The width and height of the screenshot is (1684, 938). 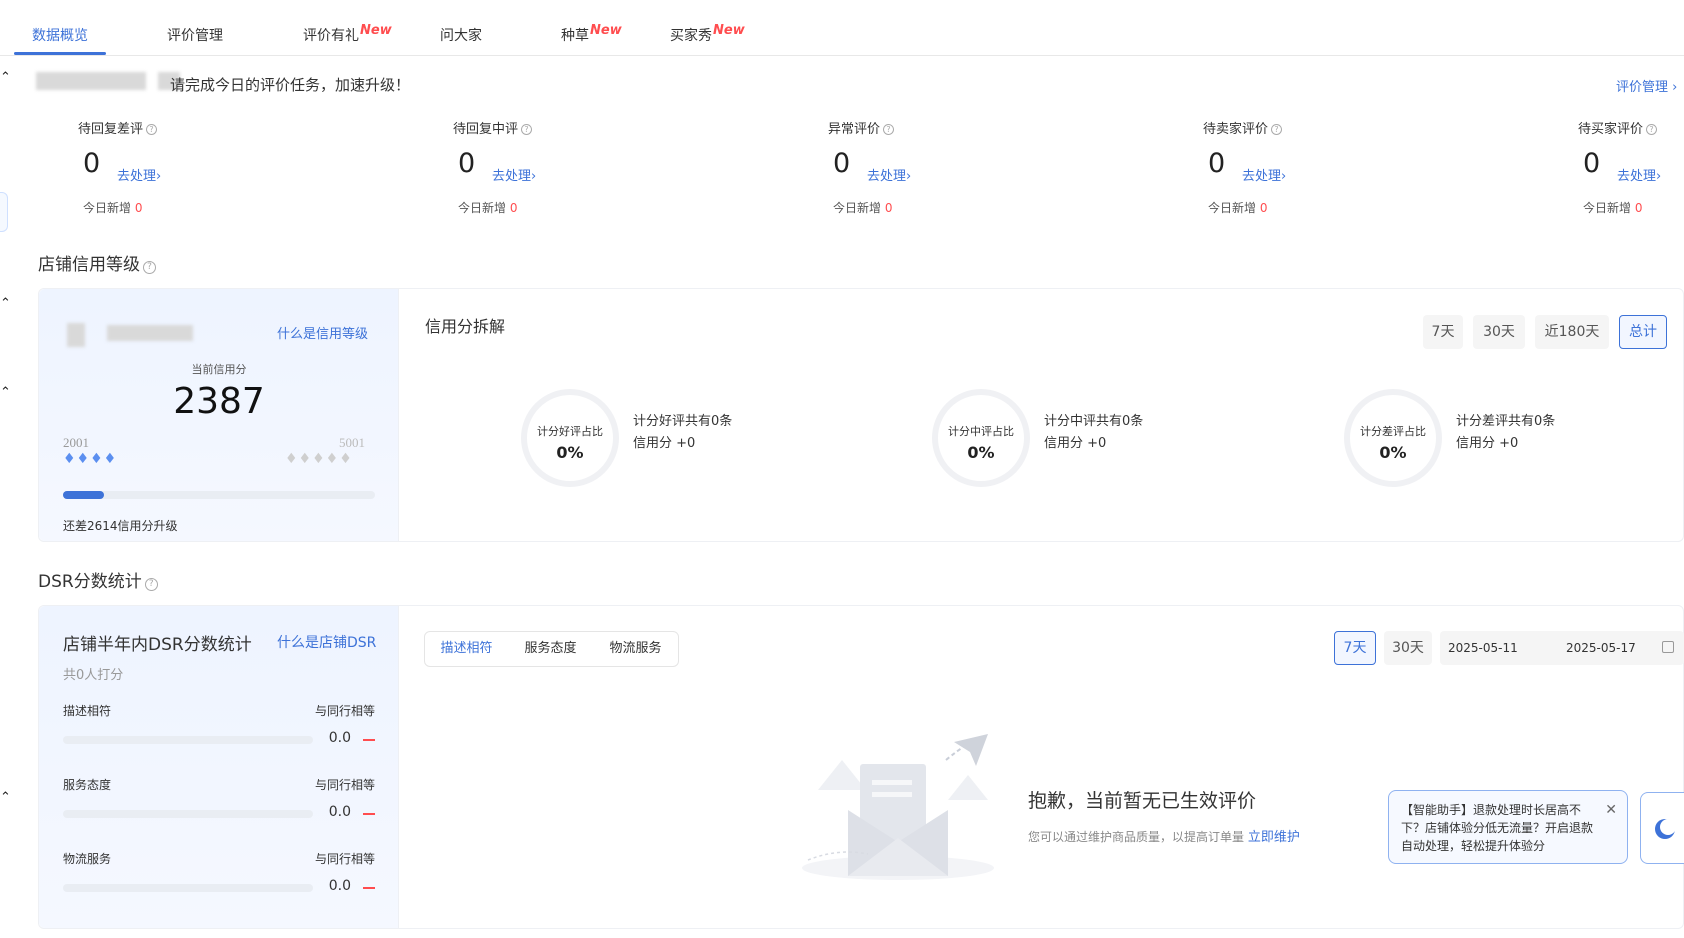 What do you see at coordinates (76, 442) in the screenshot?
I see `range-min: 2001` at bounding box center [76, 442].